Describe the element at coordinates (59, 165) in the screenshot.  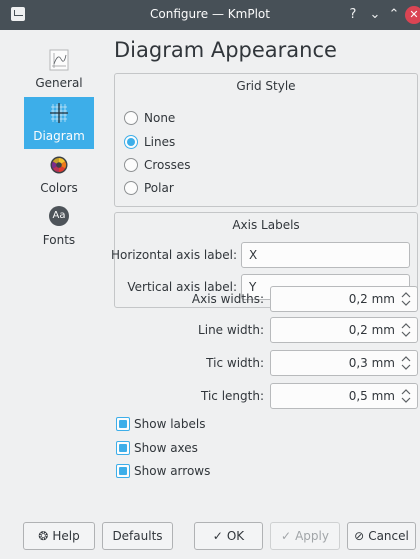
I see `color-wheel-icon` at that location.